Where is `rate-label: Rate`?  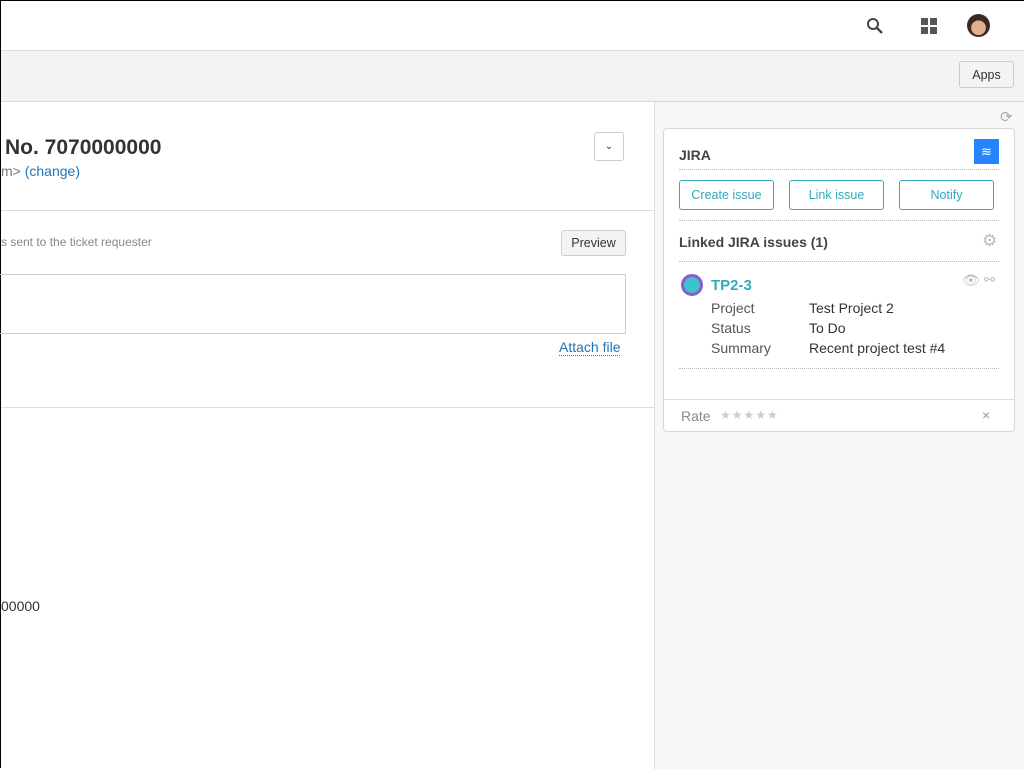 rate-label: Rate is located at coordinates (696, 416).